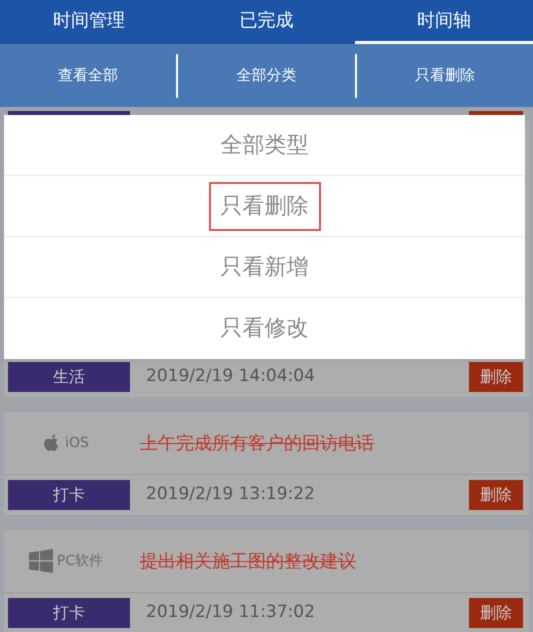  I want to click on windows-icon, so click(40, 561).